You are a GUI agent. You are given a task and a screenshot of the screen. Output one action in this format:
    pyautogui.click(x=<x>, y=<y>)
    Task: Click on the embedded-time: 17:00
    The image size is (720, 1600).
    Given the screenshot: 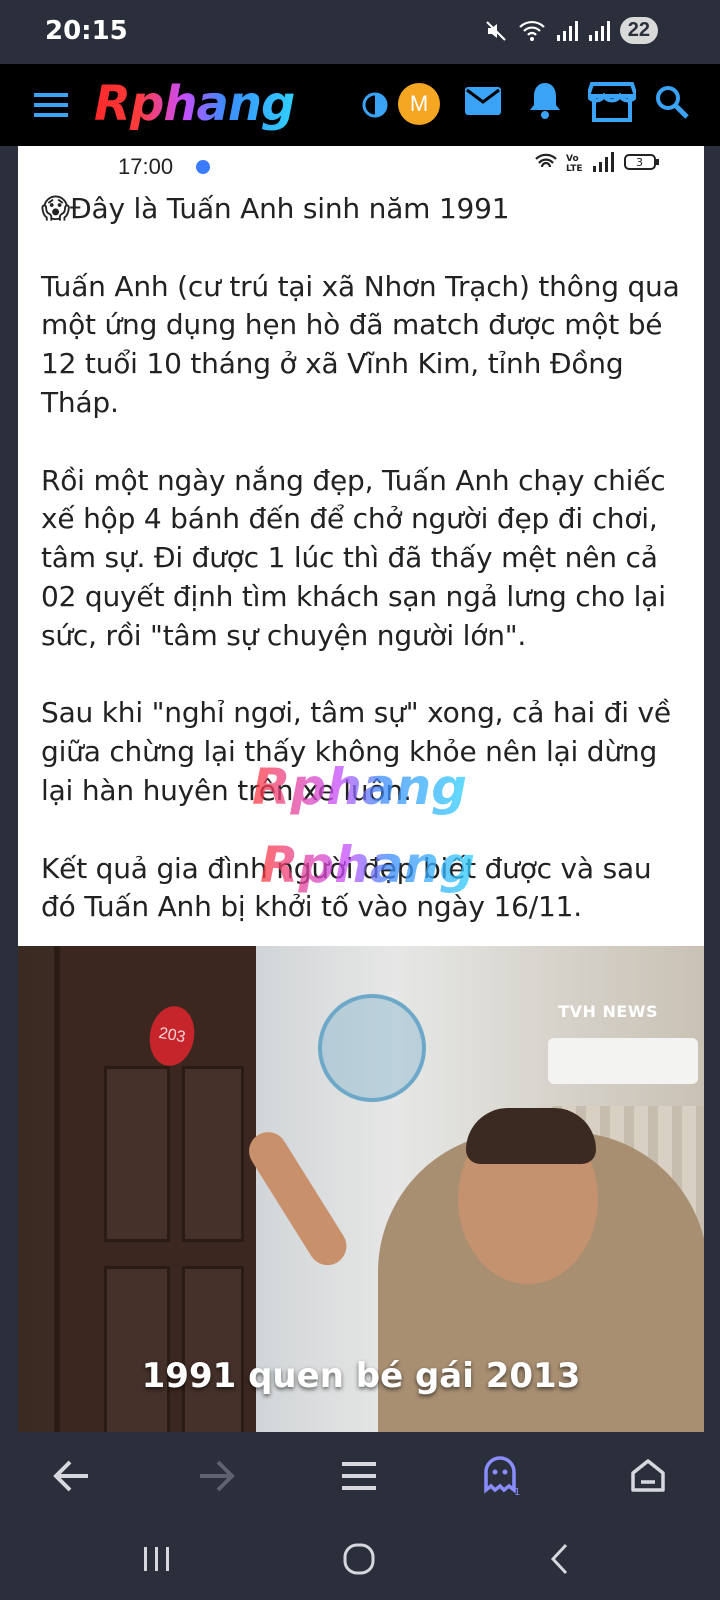 What is the action you would take?
    pyautogui.click(x=146, y=166)
    